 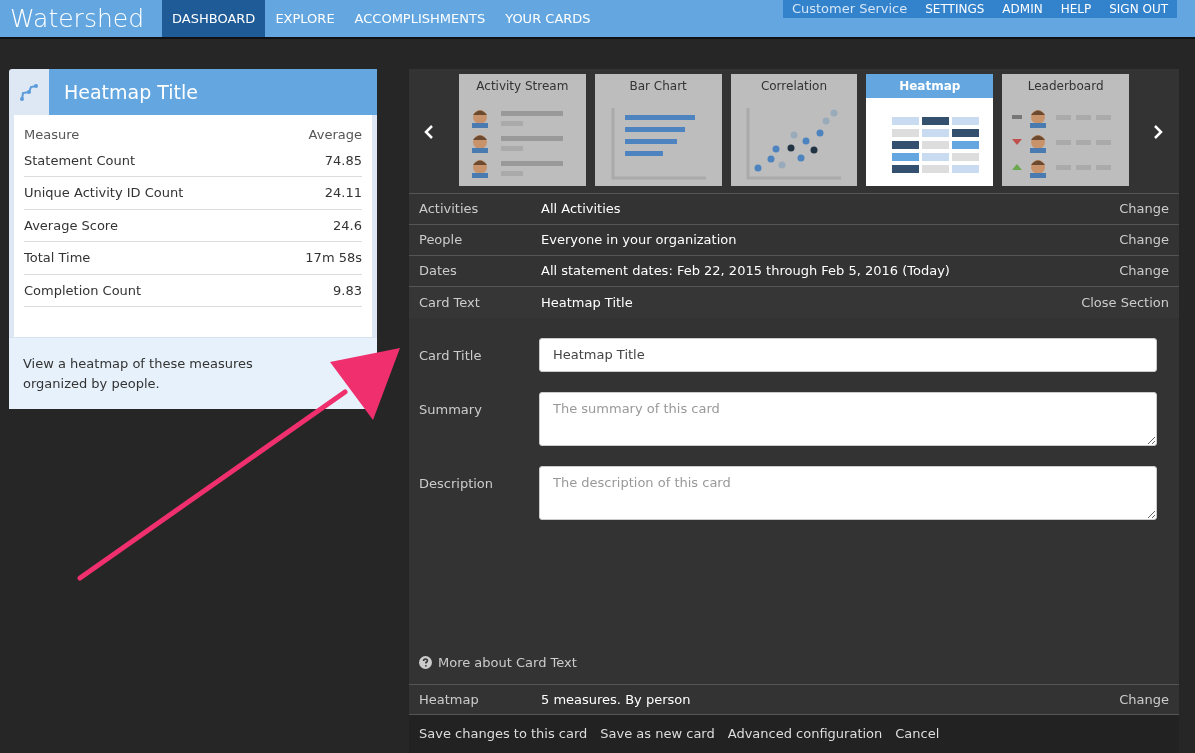 I want to click on field-label: Summary, so click(x=451, y=409).